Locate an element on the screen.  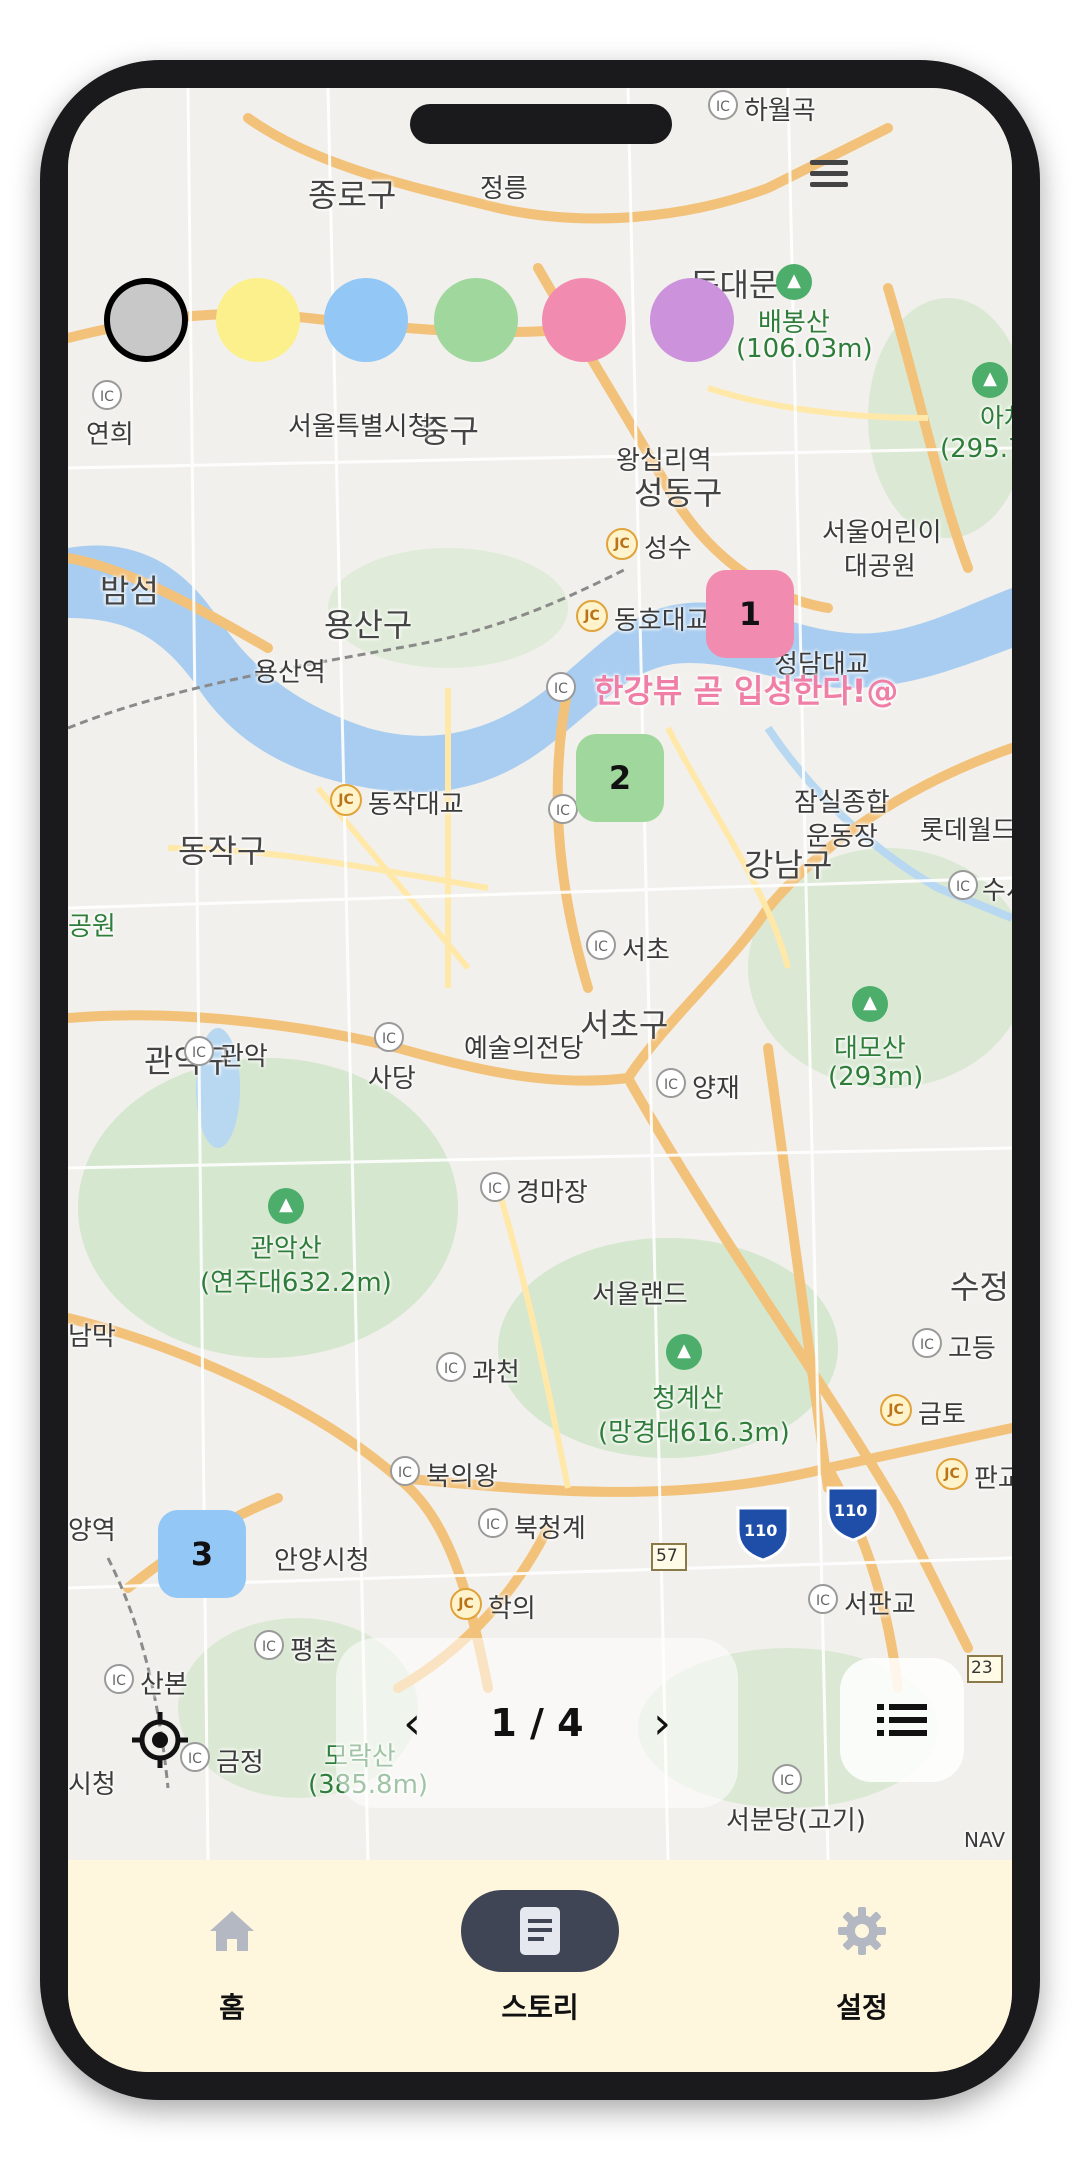
place-label: 시청 is located at coordinates (92, 1785).